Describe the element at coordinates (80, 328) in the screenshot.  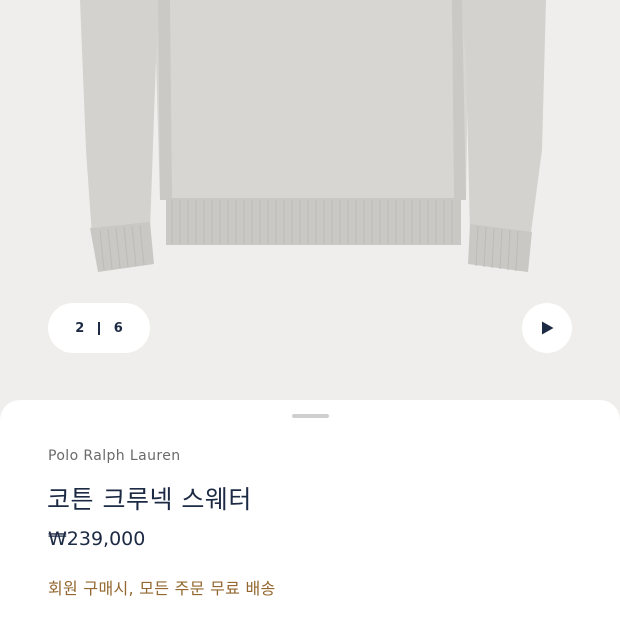
I see `pager-current: 2` at that location.